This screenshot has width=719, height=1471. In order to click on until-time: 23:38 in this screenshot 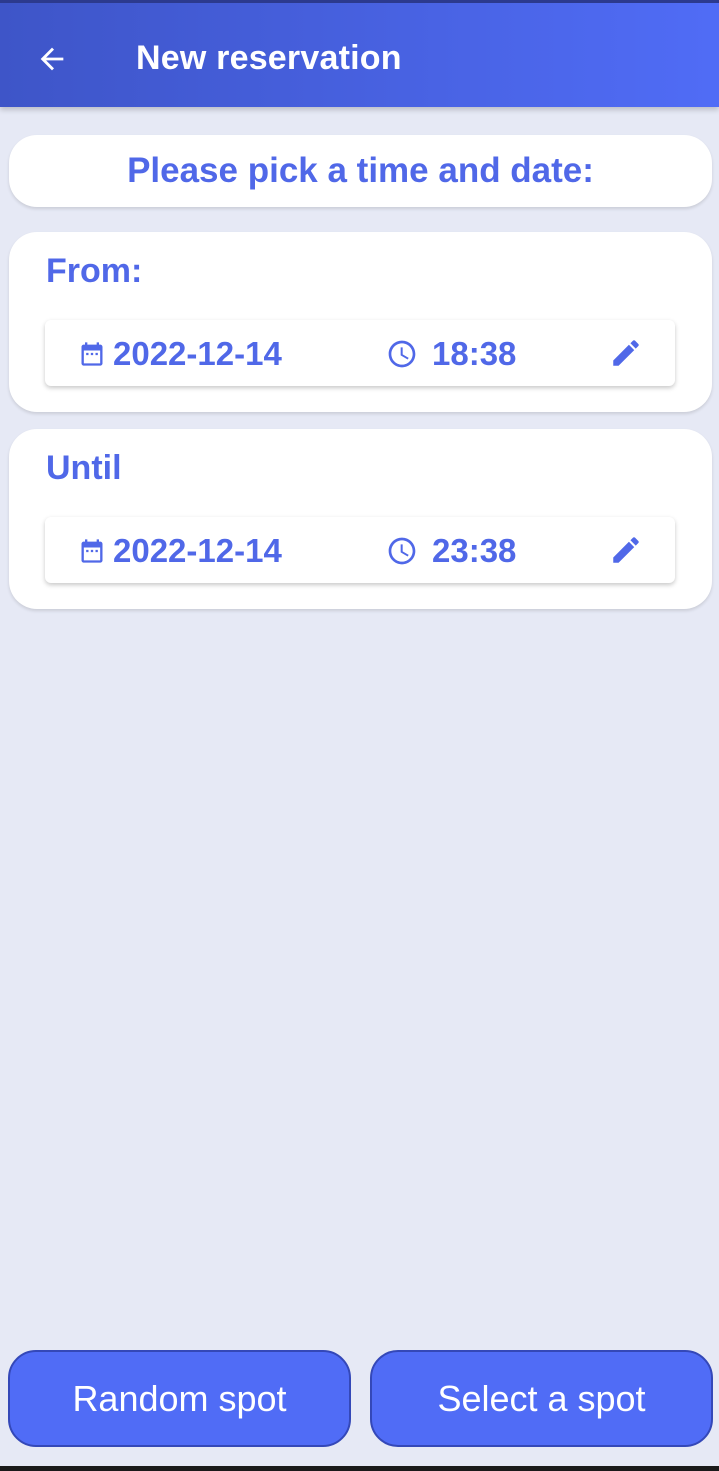, I will do `click(474, 550)`.